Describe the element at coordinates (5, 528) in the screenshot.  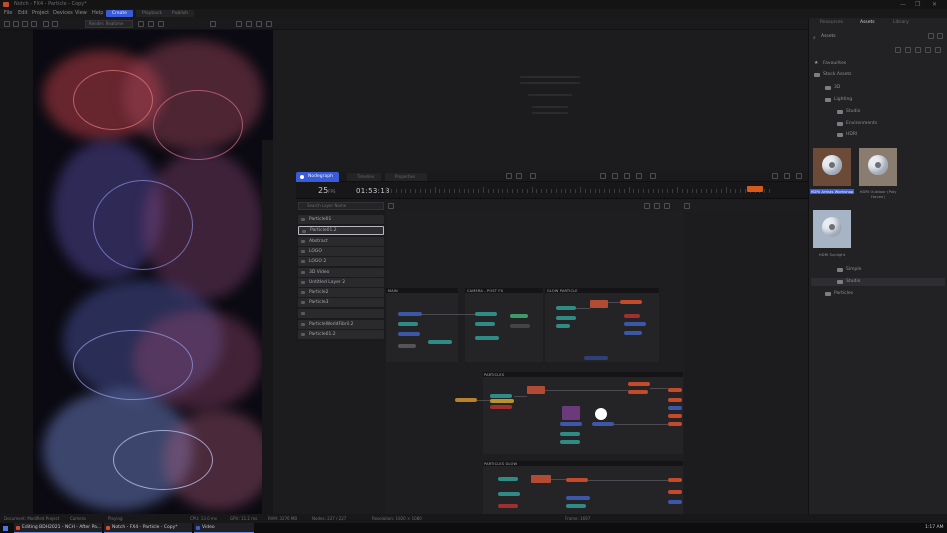
I see `start-menu-icon` at that location.